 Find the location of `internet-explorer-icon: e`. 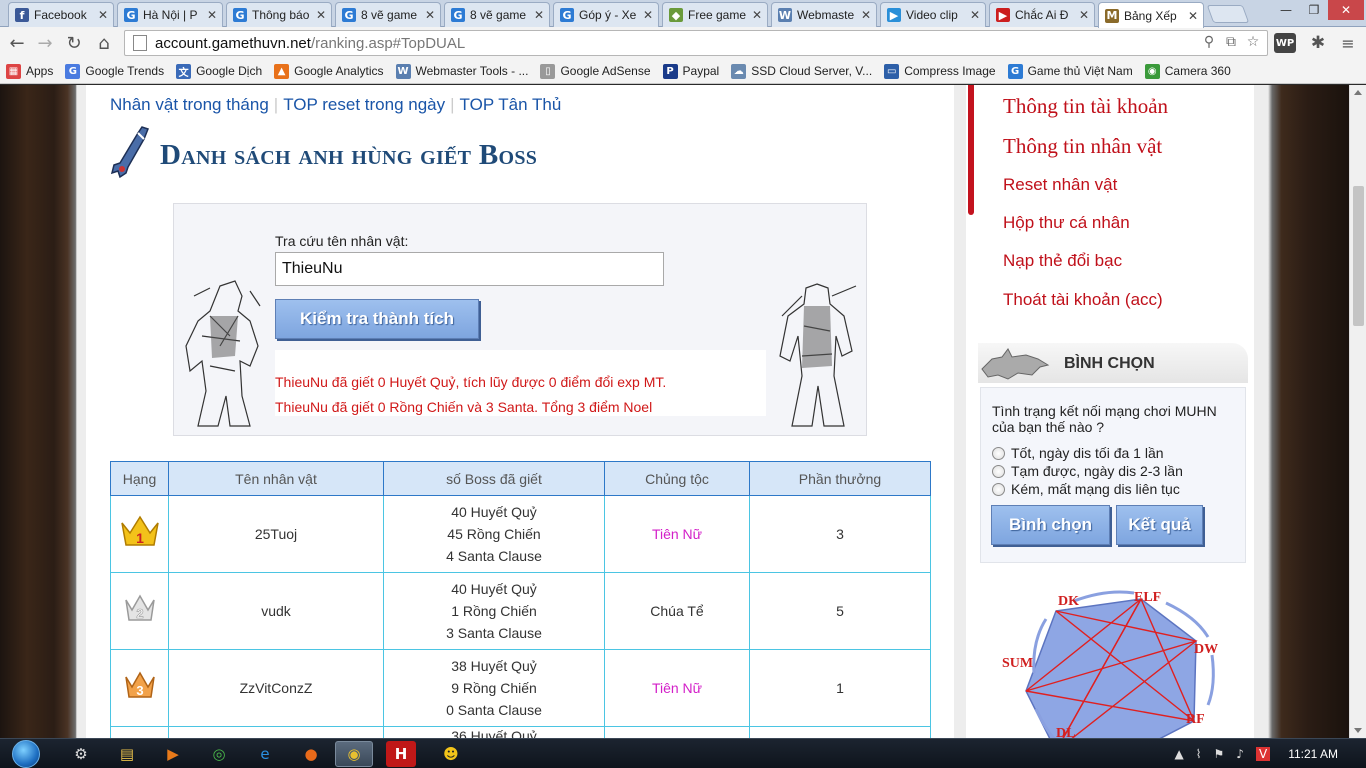

internet-explorer-icon: e is located at coordinates (265, 754).